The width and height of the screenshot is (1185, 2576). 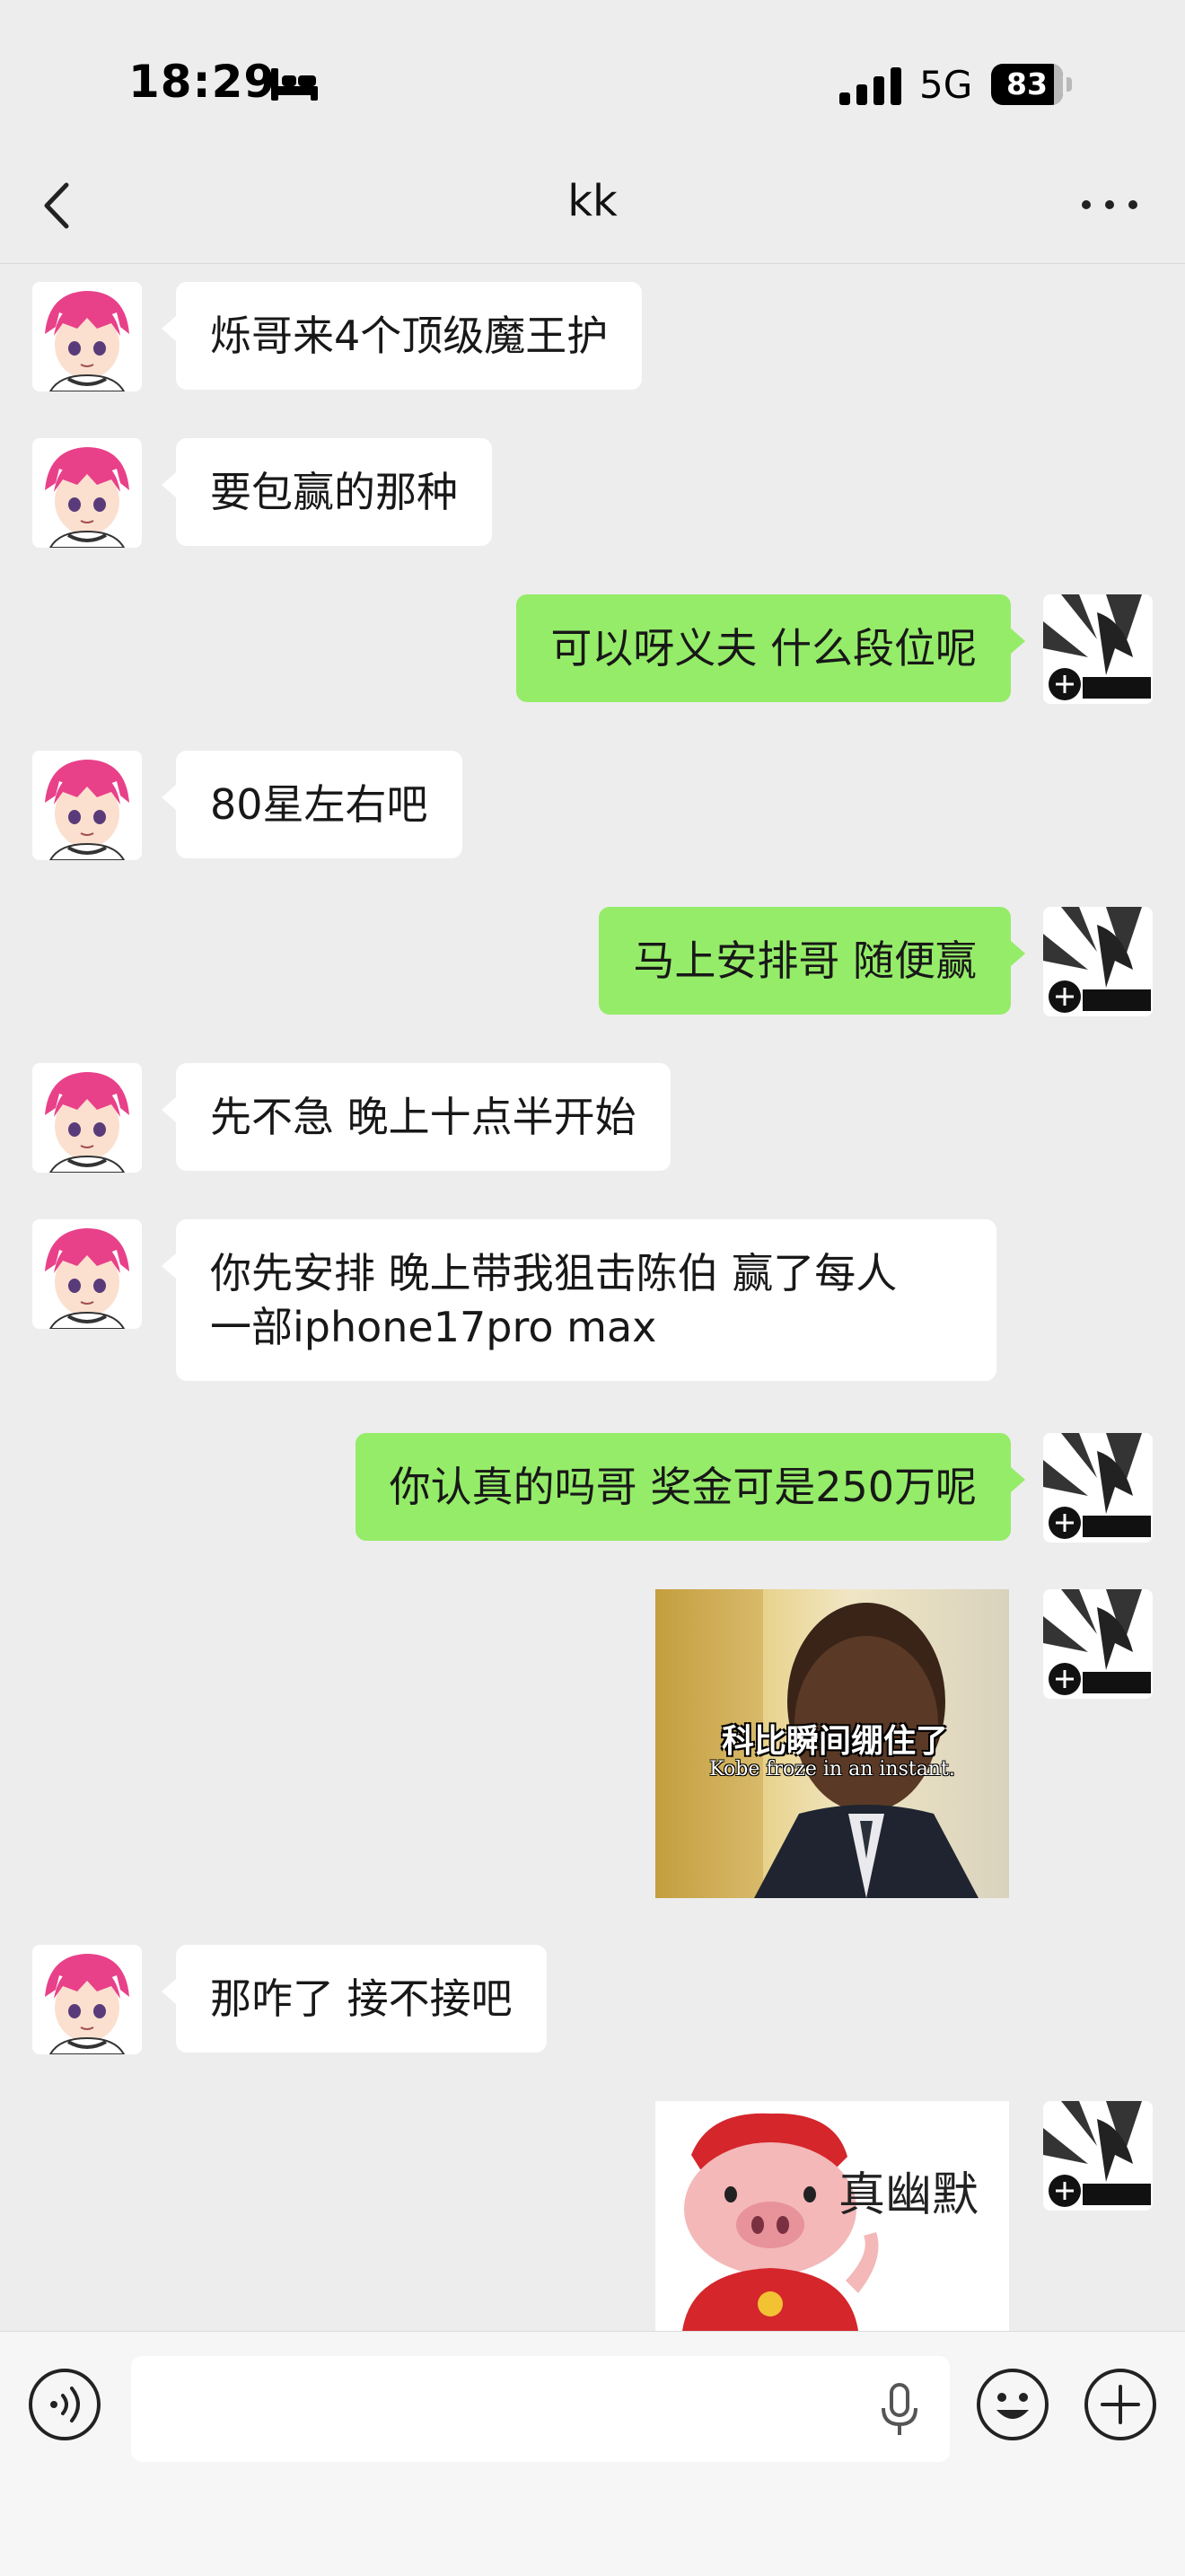 I want to click on message-input, so click(x=540, y=2409).